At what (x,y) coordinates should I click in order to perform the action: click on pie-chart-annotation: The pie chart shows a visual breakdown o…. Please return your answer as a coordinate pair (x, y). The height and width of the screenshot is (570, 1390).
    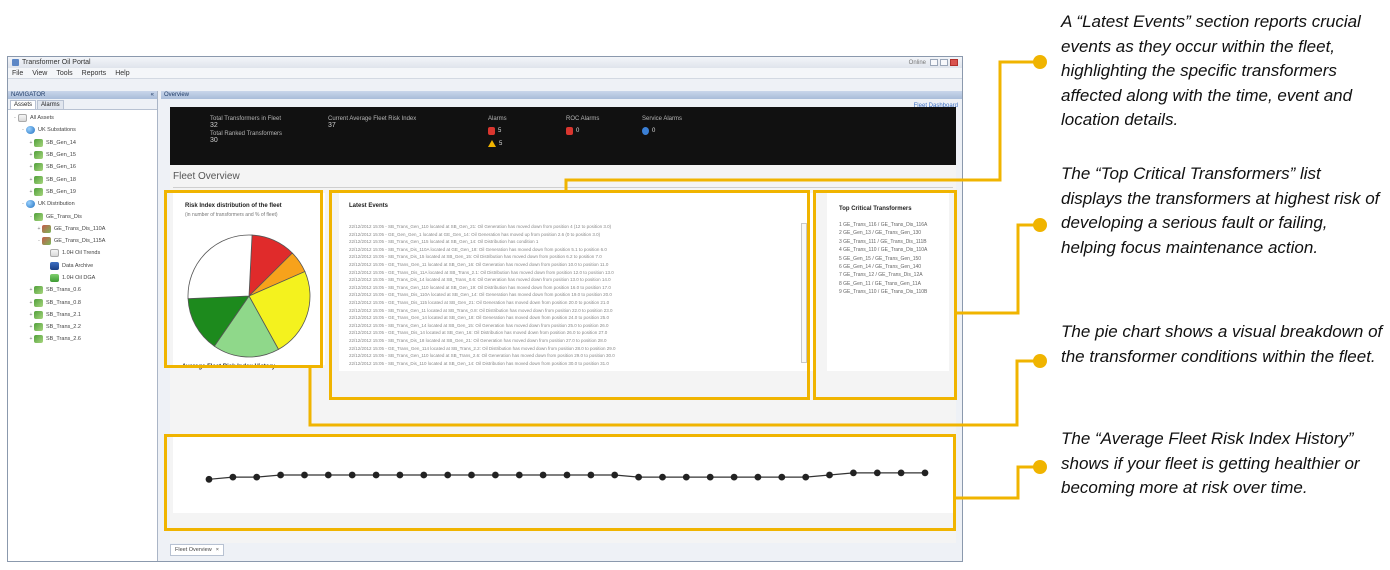
    Looking at the image, I should click on (1222, 344).